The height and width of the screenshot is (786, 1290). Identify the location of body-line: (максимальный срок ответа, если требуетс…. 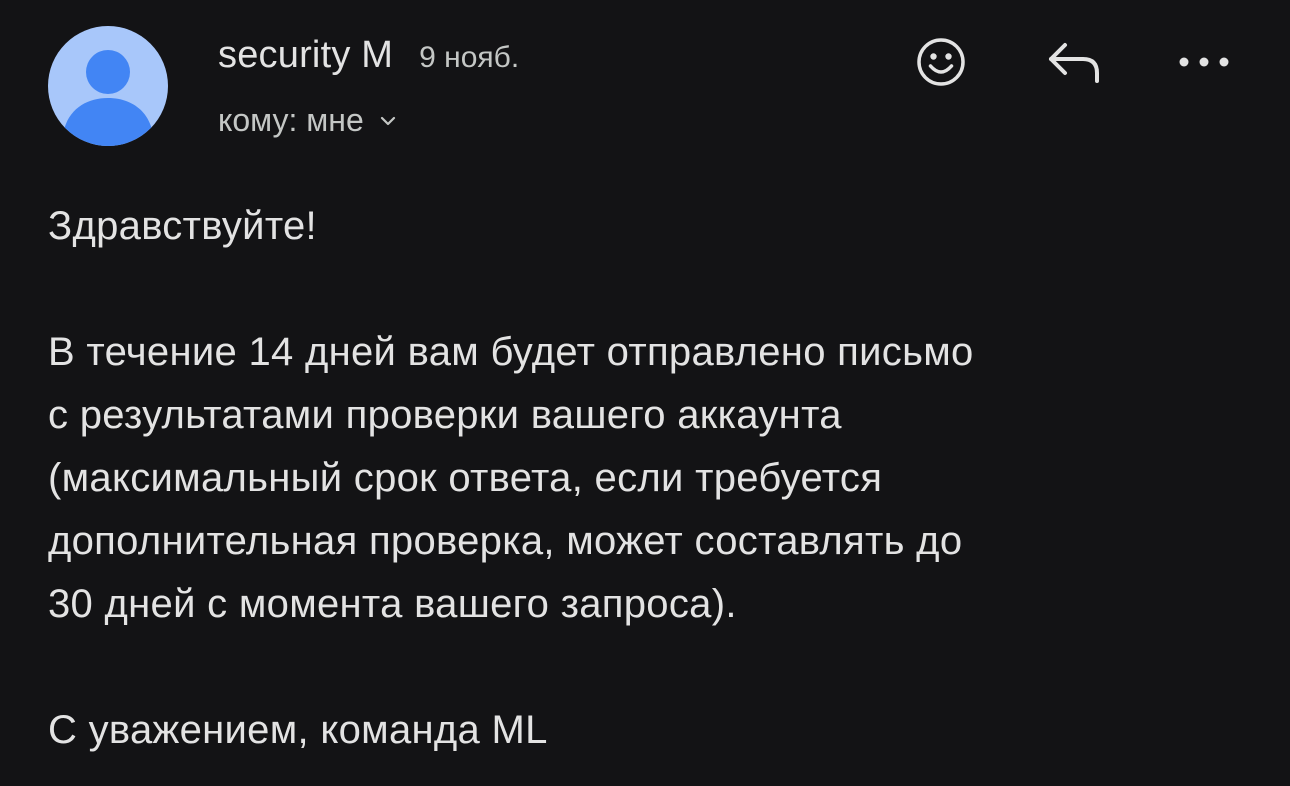
(465, 478).